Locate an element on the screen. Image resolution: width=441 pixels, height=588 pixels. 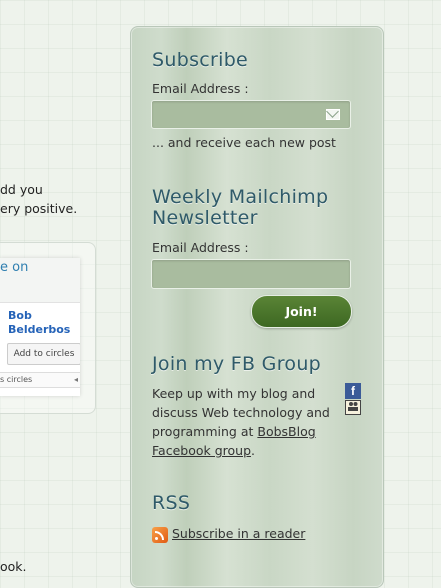
facebook-group-link: Facebook group is located at coordinates (201, 450).